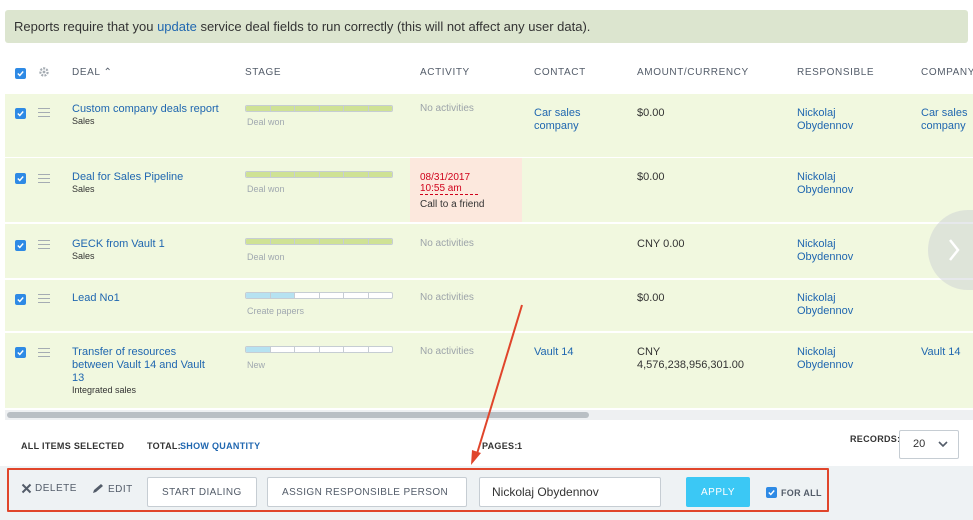 This screenshot has width=973, height=520. I want to click on select-all-checkbox, so click(20, 73).